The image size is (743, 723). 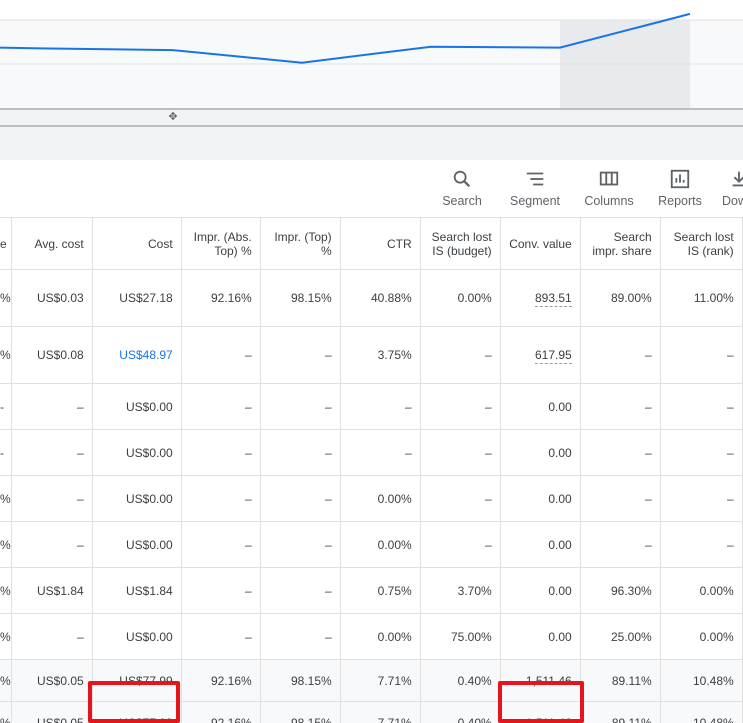 I want to click on cell-conv-value: 617.95, so click(x=540, y=355).